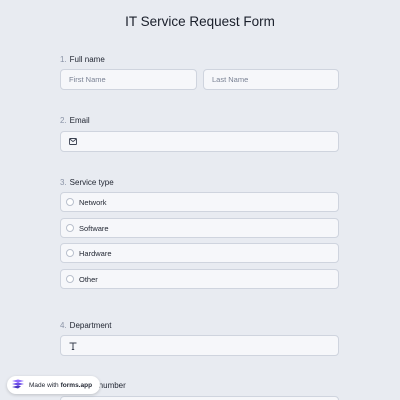 This screenshot has width=400, height=400. Describe the element at coordinates (199, 141) in the screenshot. I see `email-field` at that location.